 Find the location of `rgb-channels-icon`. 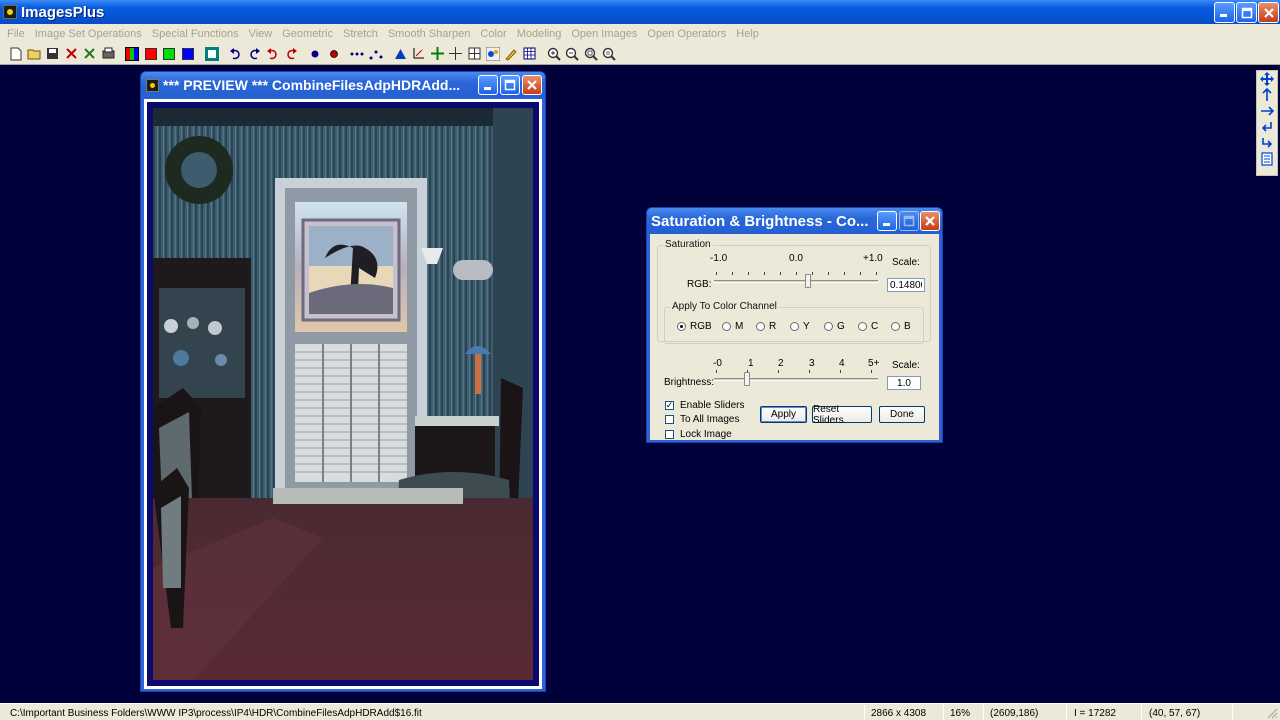

rgb-channels-icon is located at coordinates (132, 53).